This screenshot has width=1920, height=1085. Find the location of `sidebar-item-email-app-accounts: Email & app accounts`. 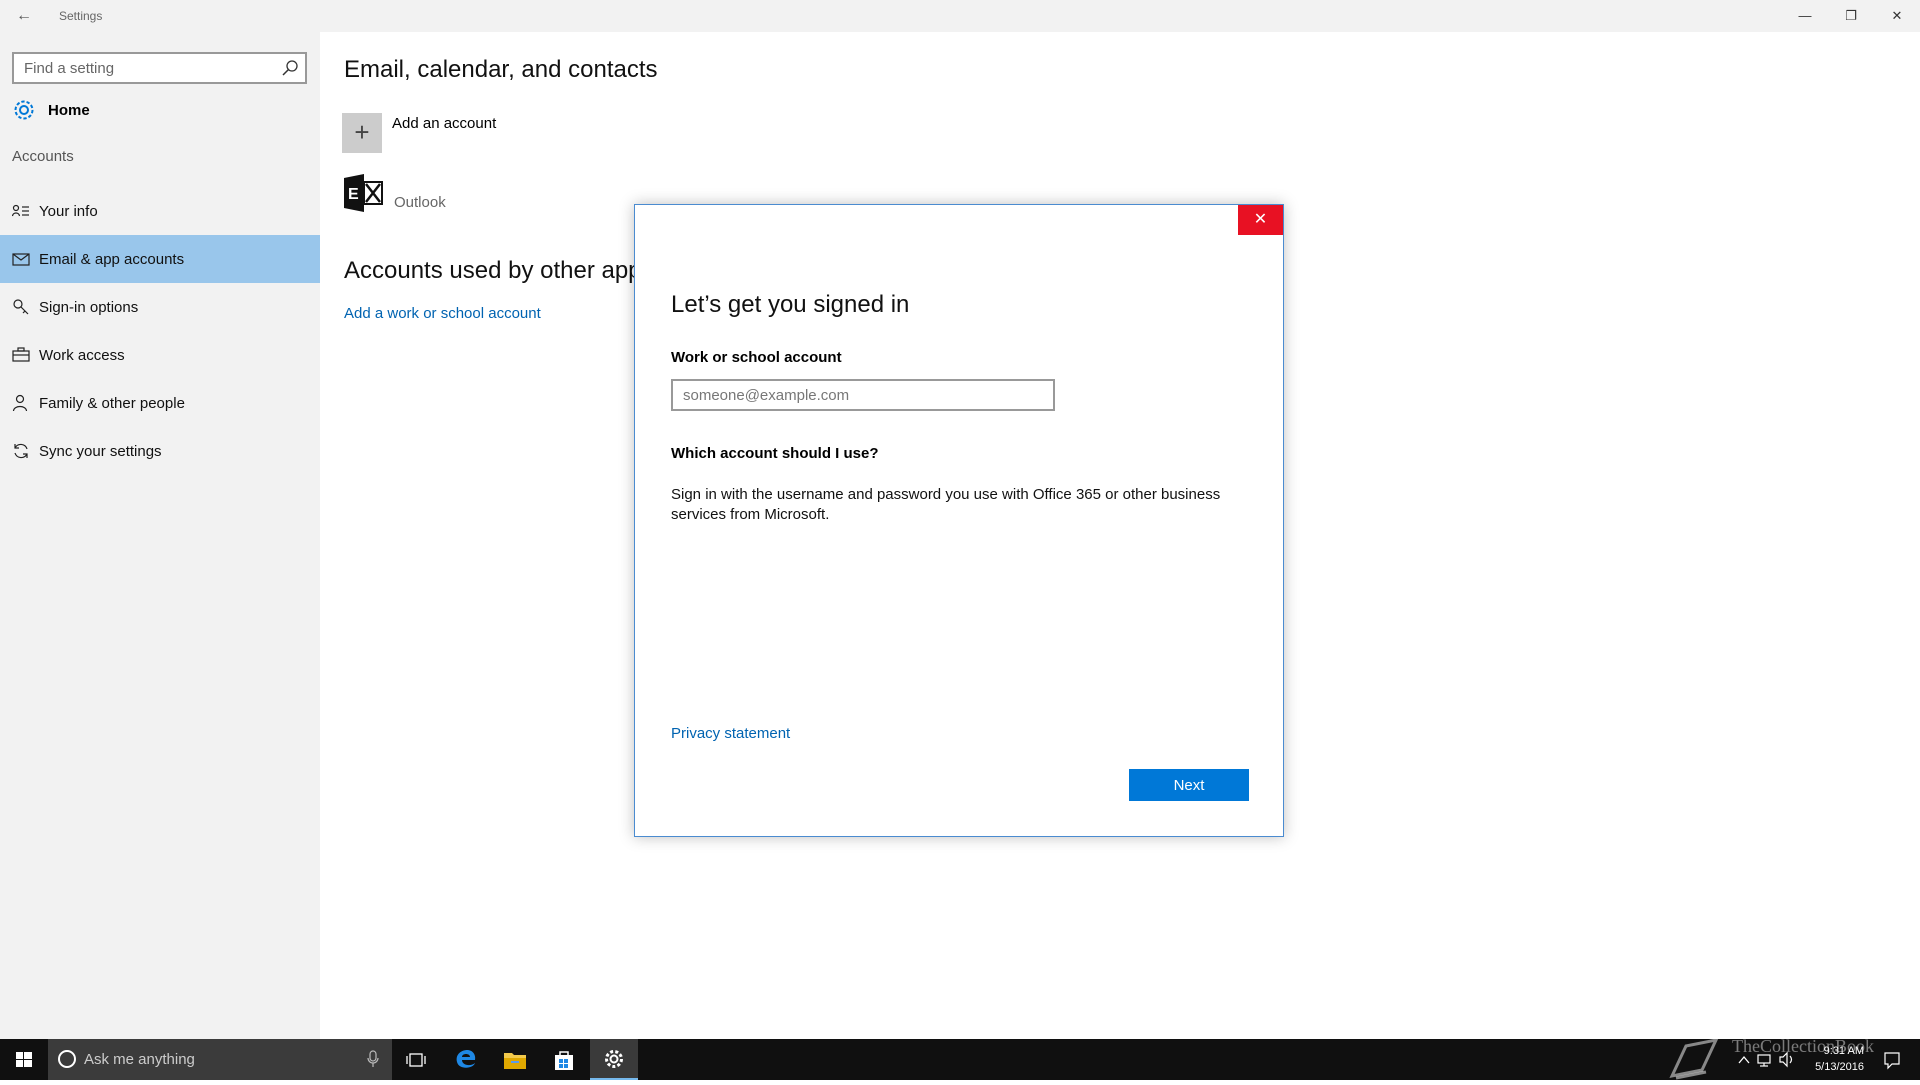

sidebar-item-email-app-accounts: Email & app accounts is located at coordinates (160, 259).